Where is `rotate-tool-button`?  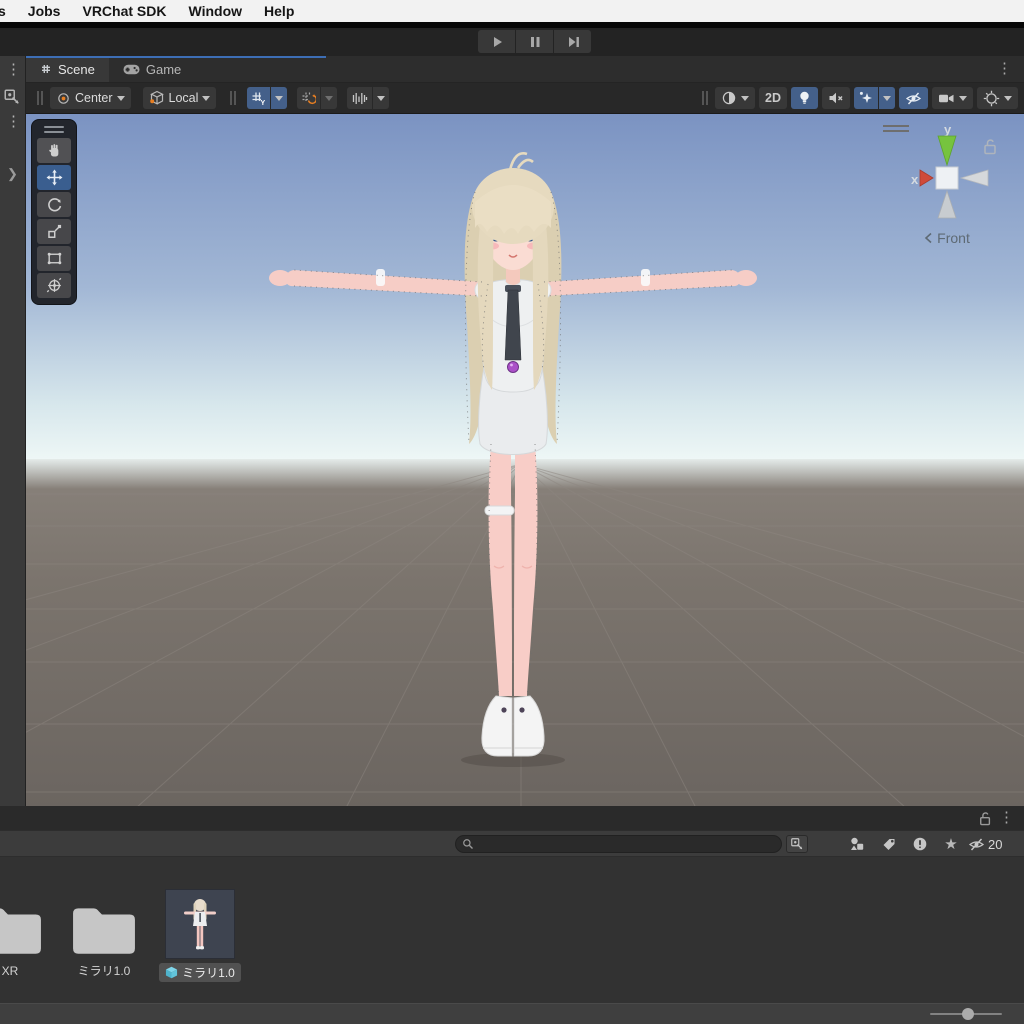 rotate-tool-button is located at coordinates (54, 204).